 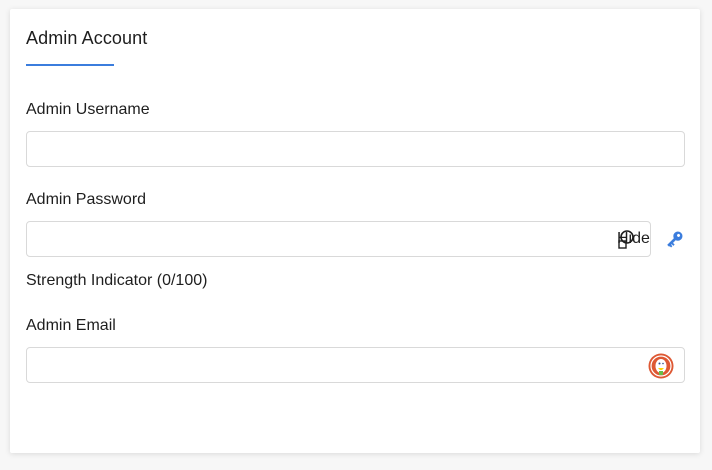 What do you see at coordinates (88, 109) in the screenshot?
I see `admin-username-label: Admin Username` at bounding box center [88, 109].